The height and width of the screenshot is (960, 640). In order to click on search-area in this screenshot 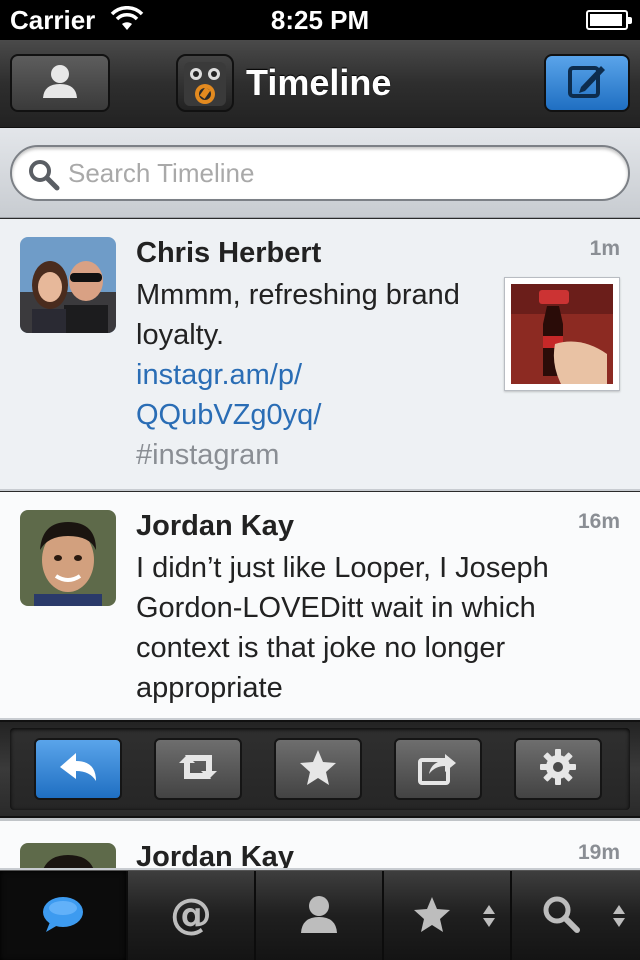, I will do `click(320, 173)`.